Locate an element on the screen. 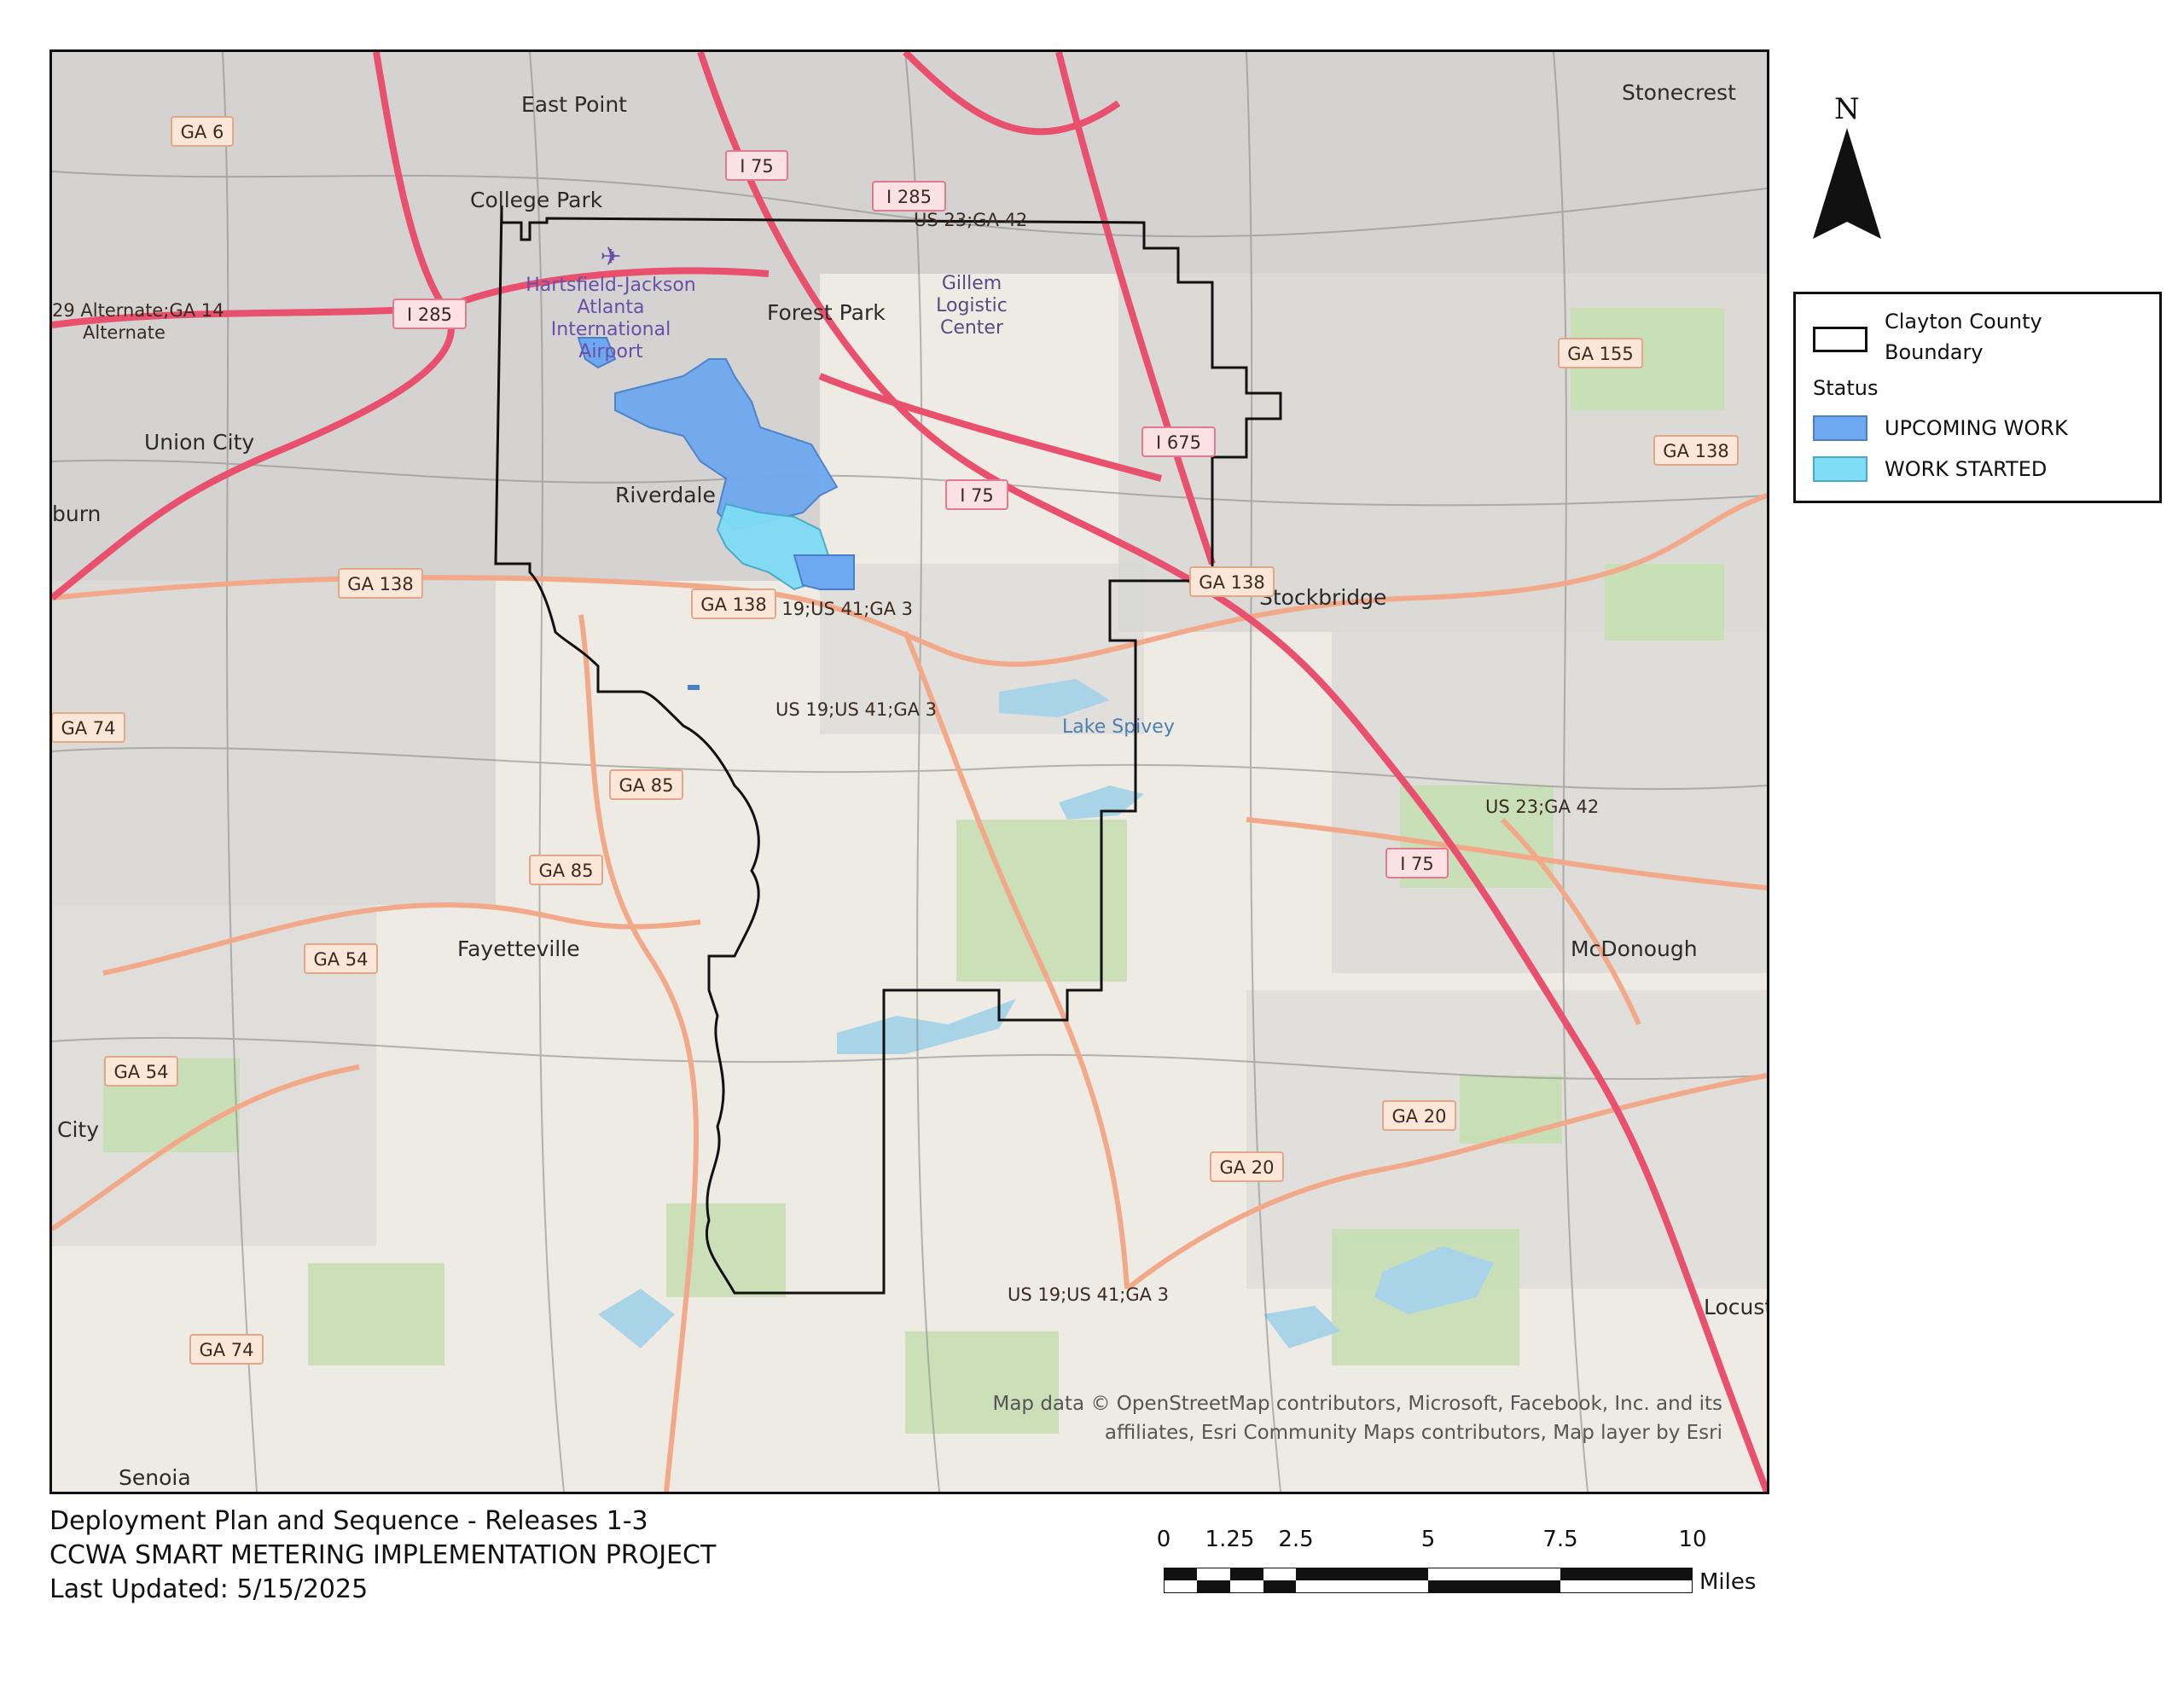 The height and width of the screenshot is (1687, 2184). route-shield-label: GA 6 is located at coordinates (202, 132).